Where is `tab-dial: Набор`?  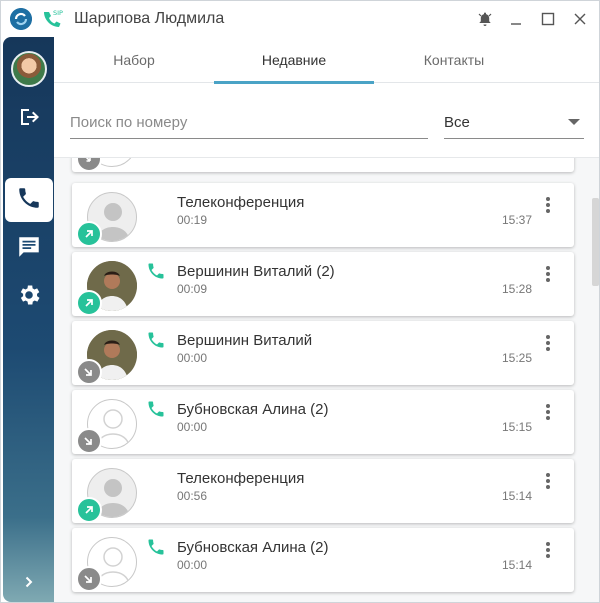
tab-dial: Набор is located at coordinates (134, 60).